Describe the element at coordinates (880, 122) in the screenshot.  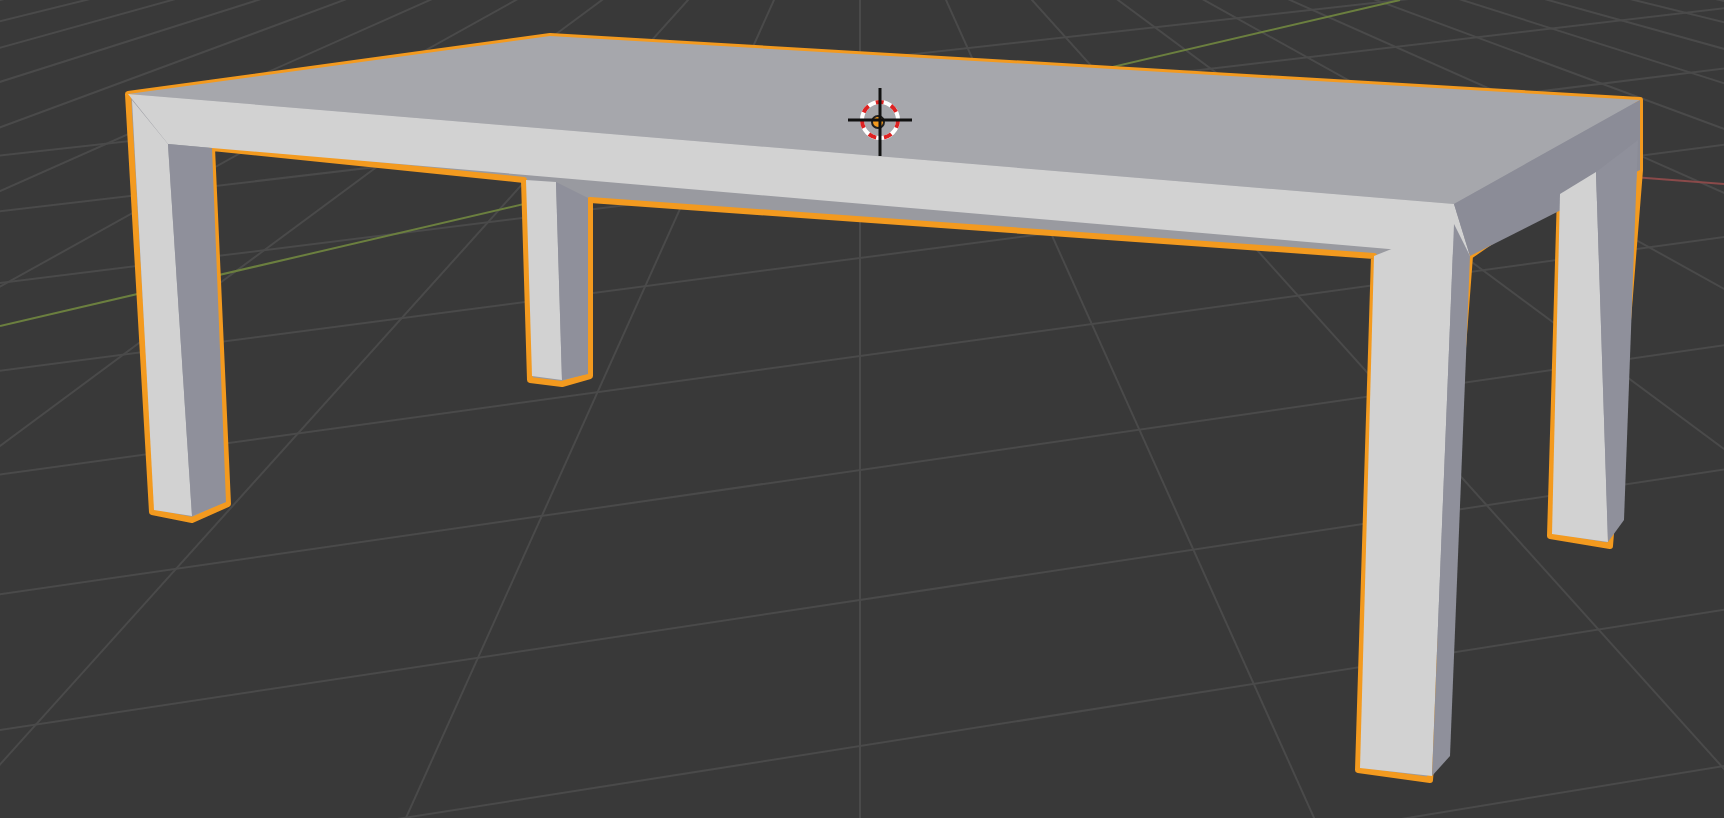
I see `crosshair-icon` at that location.